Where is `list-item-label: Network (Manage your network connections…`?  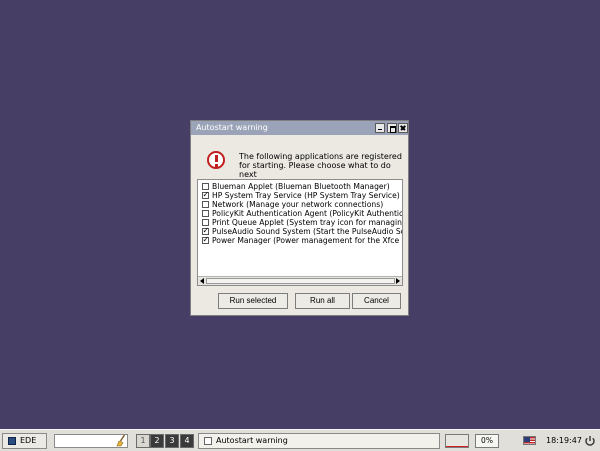
list-item-label: Network (Manage your network connections… is located at coordinates (298, 204).